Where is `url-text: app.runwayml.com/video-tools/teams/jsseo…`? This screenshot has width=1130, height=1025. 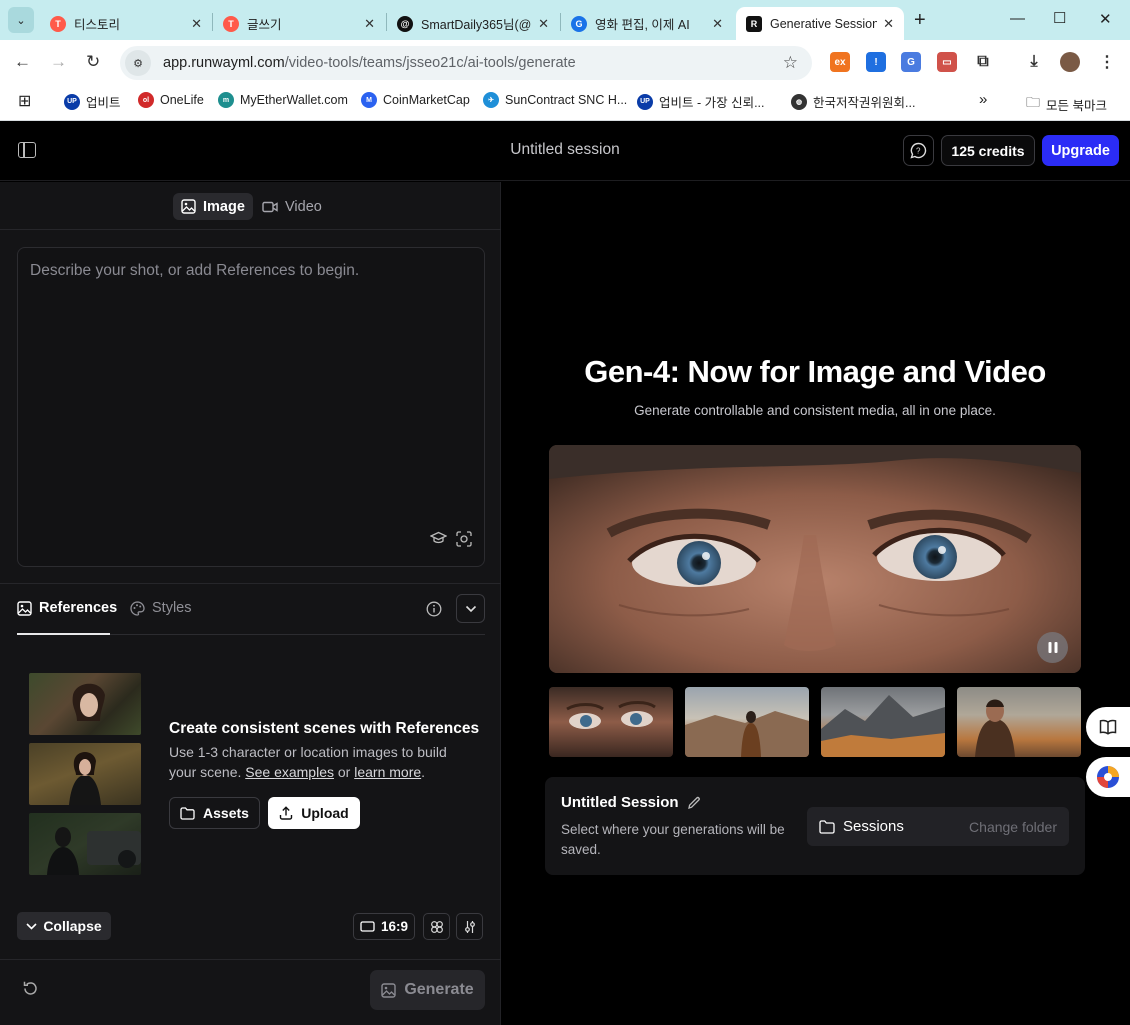
url-text: app.runwayml.com/video-tools/teams/jsseo… is located at coordinates (369, 63).